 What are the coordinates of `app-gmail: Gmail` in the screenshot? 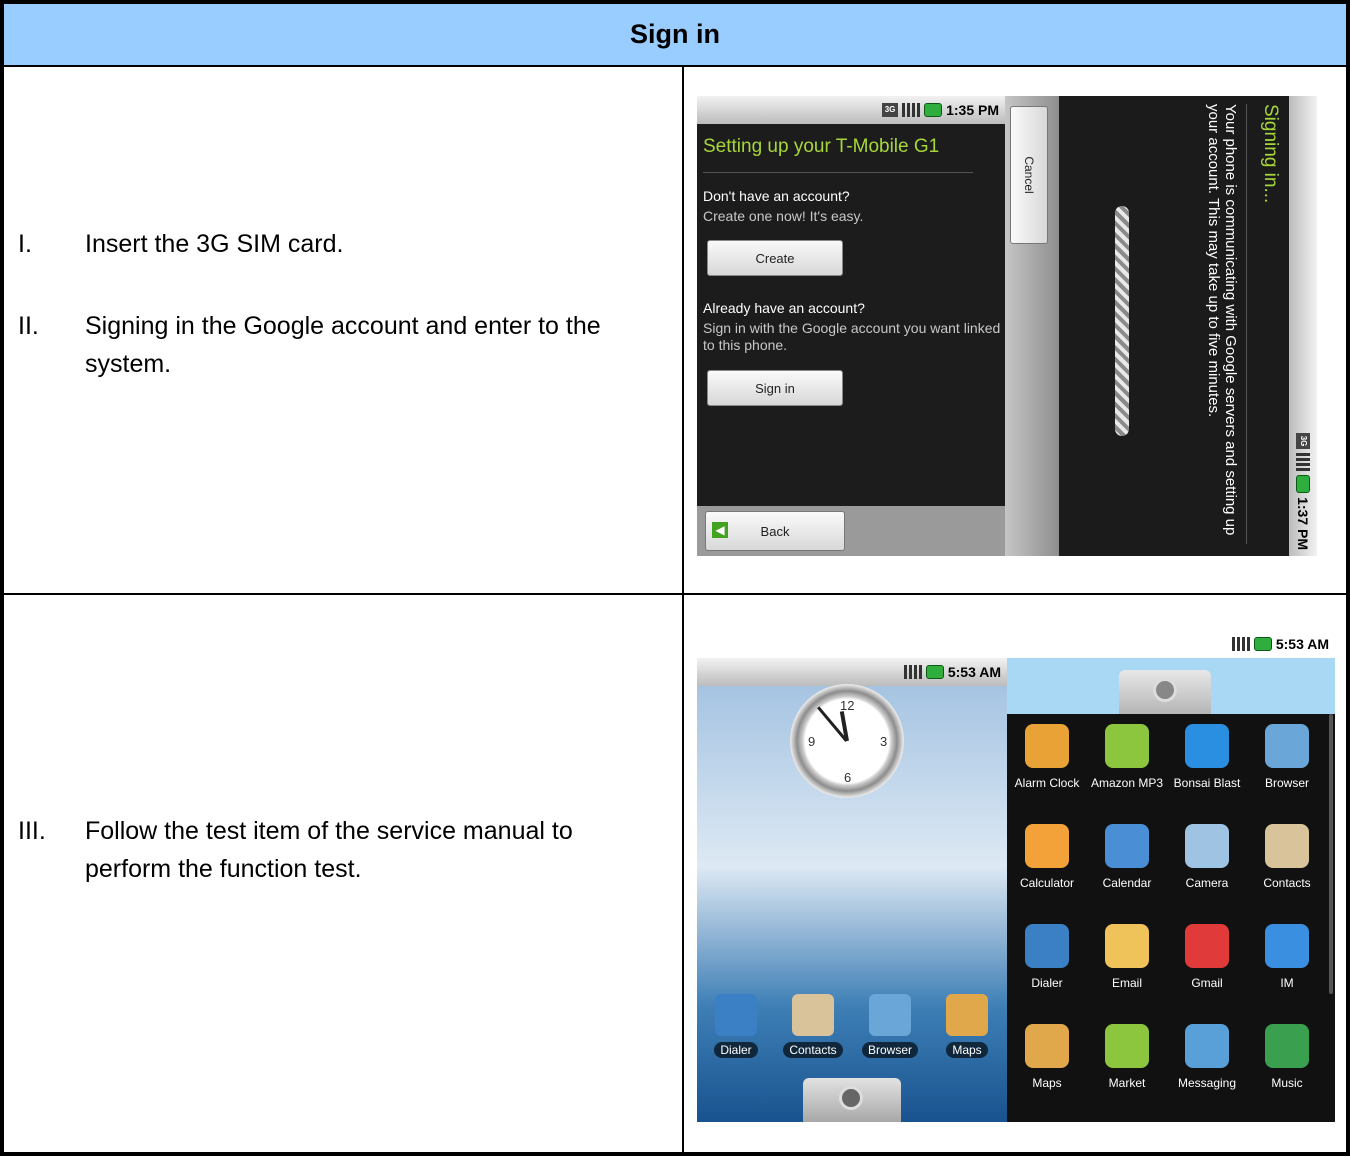 It's located at (1207, 957).